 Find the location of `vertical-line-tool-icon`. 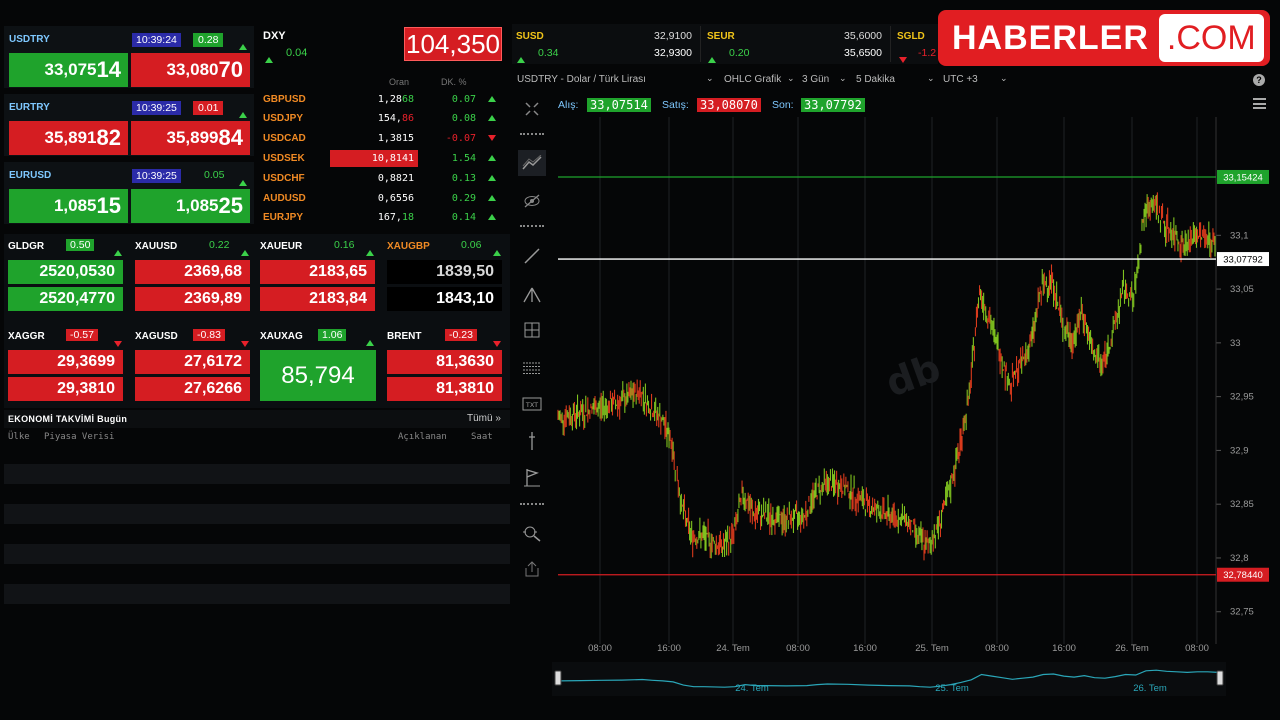

vertical-line-tool-icon is located at coordinates (532, 441).